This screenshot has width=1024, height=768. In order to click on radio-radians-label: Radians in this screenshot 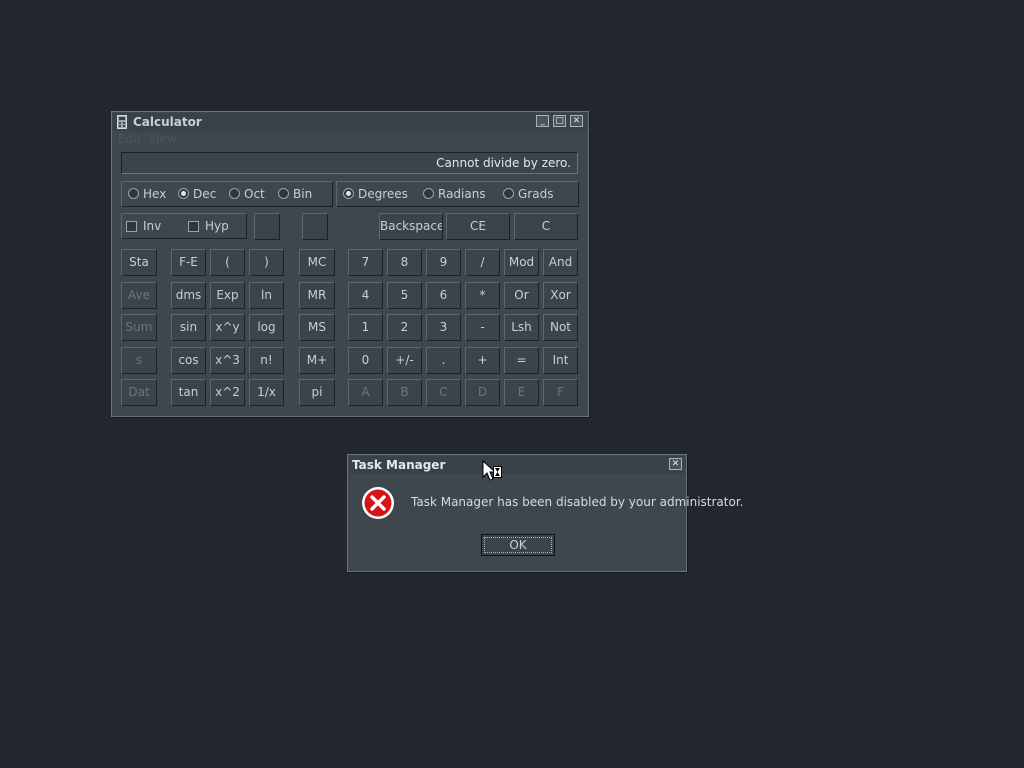, I will do `click(462, 194)`.